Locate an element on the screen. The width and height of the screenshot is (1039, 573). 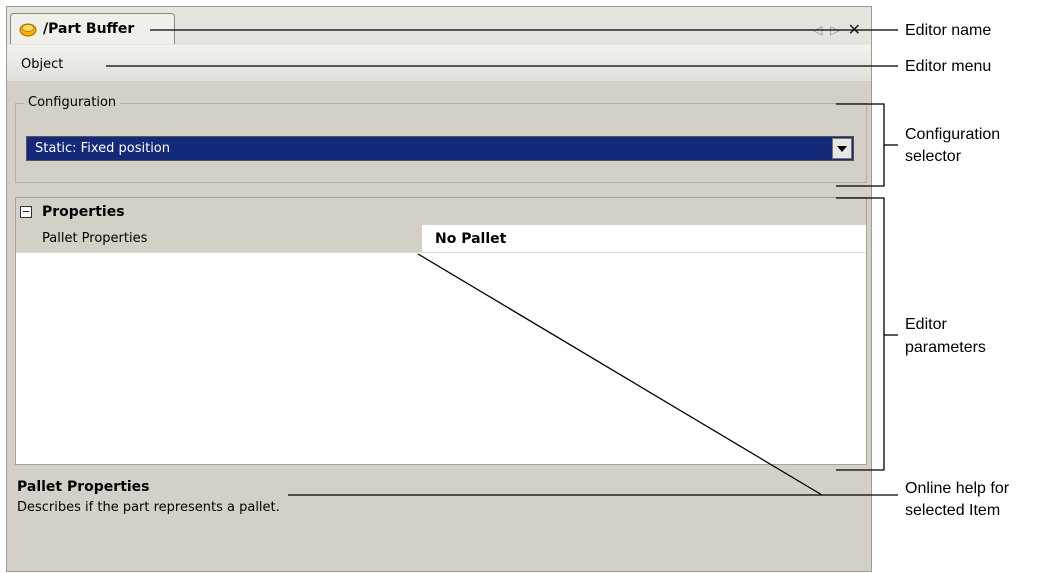
configuration-group: Configuration Static: Fixed position is located at coordinates (441, 139).